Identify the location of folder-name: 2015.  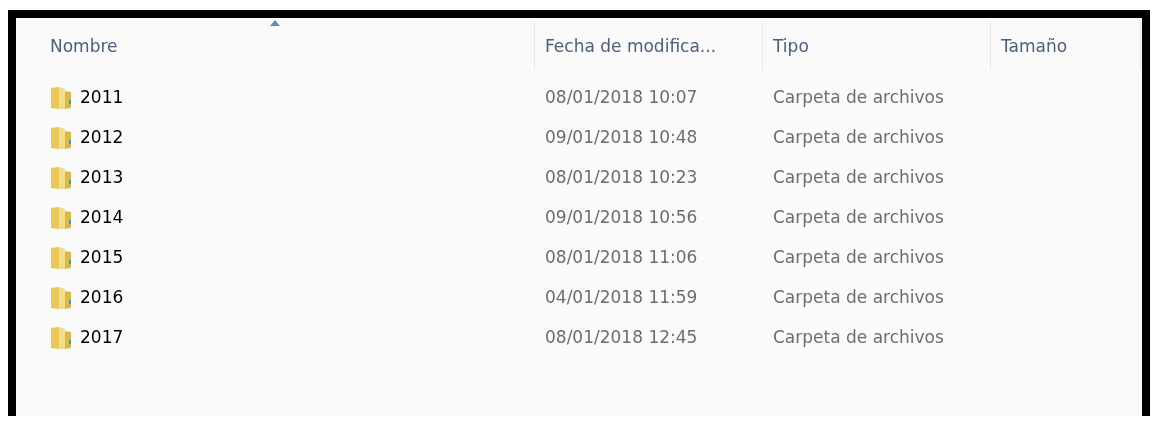
(102, 258).